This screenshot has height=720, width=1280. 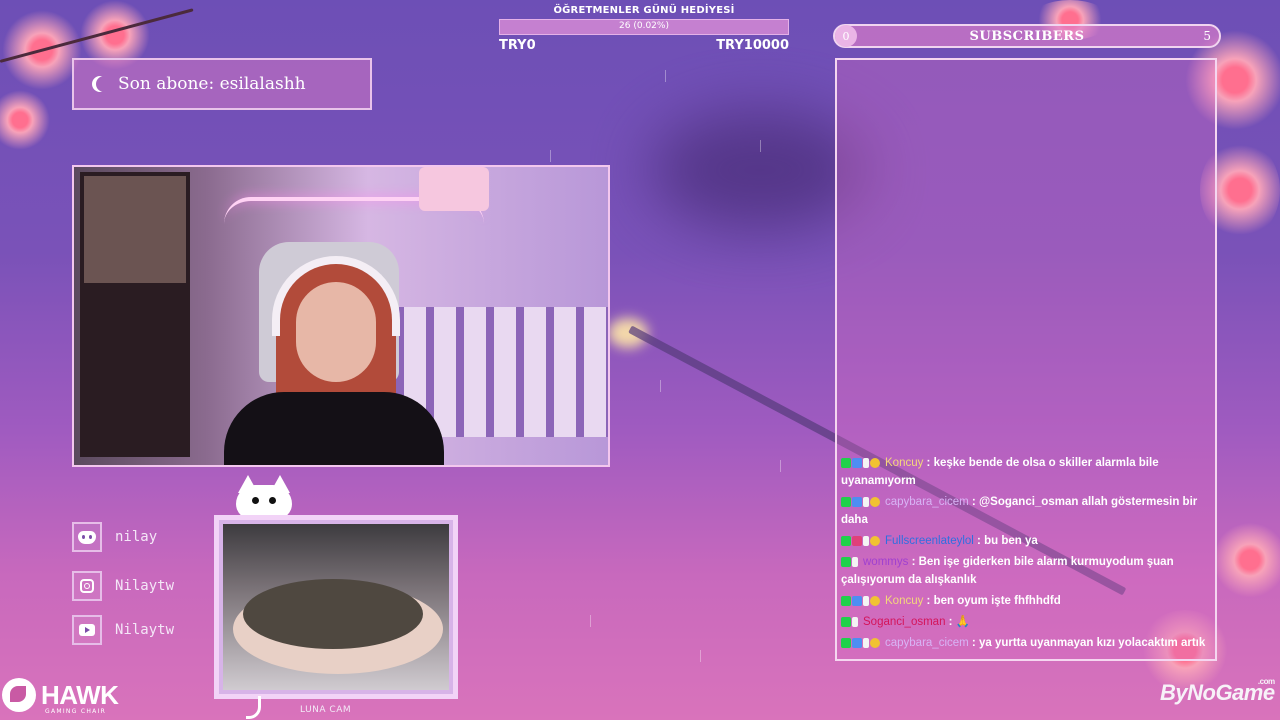 I want to click on lamp-decoration, so click(x=454, y=189).